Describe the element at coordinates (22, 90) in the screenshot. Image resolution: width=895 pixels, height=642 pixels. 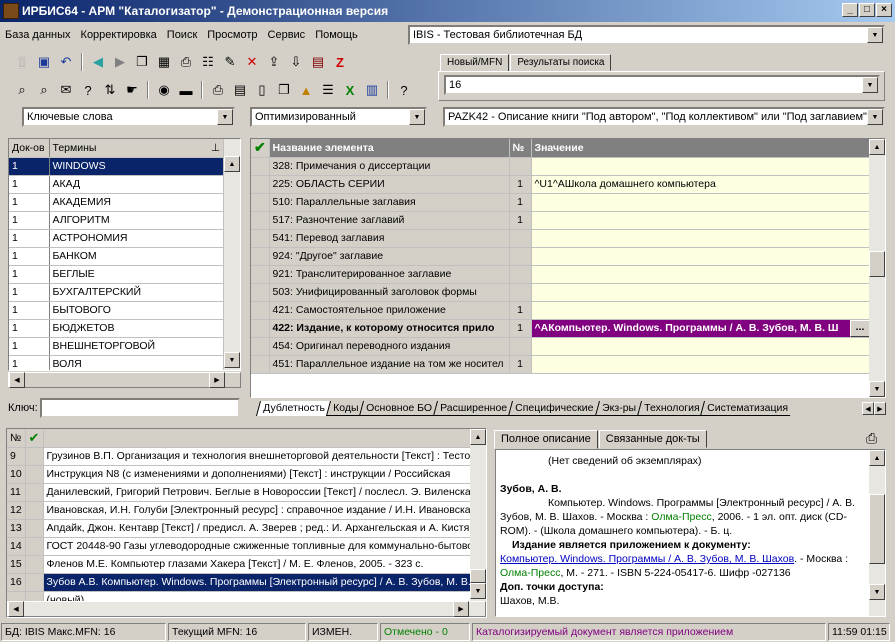
I see `search-icon: ⌕` at that location.